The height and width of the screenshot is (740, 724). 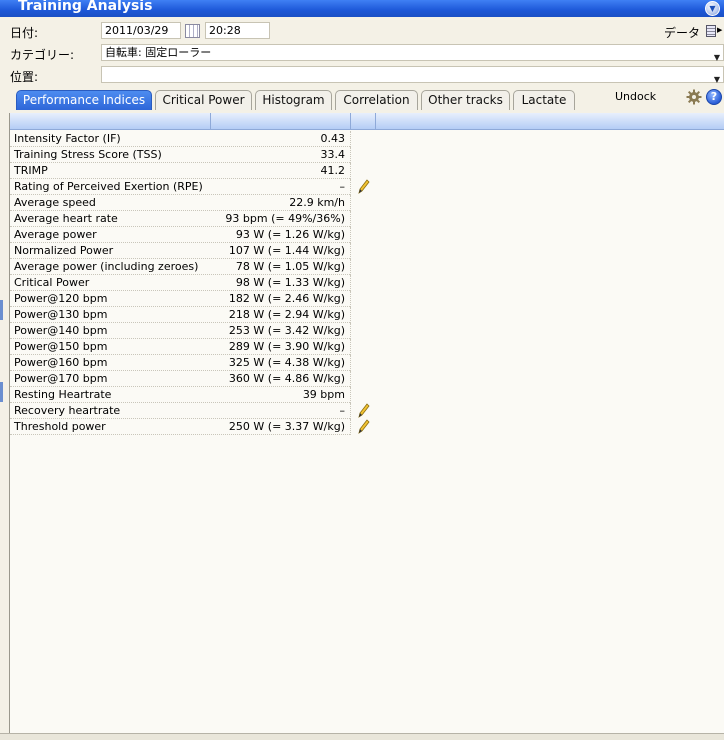 What do you see at coordinates (333, 170) in the screenshot?
I see `row-value: 41.2` at bounding box center [333, 170].